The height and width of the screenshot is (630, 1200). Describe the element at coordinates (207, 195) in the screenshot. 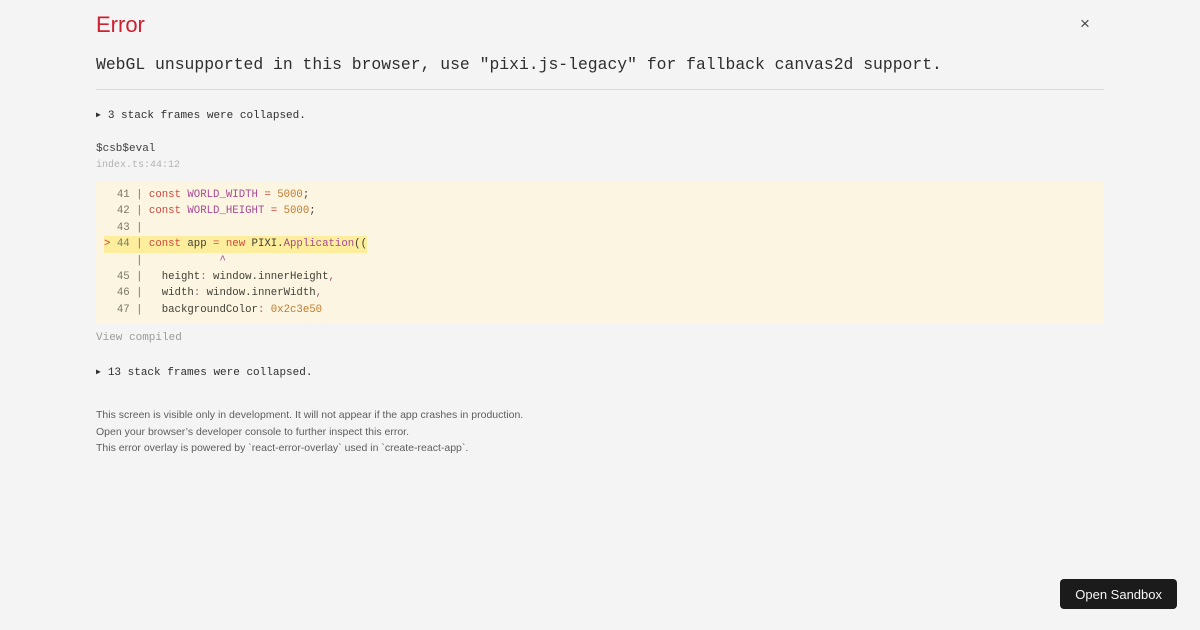

I see `code-line: 41 | const WORLD_WIDTH = 5000;` at that location.